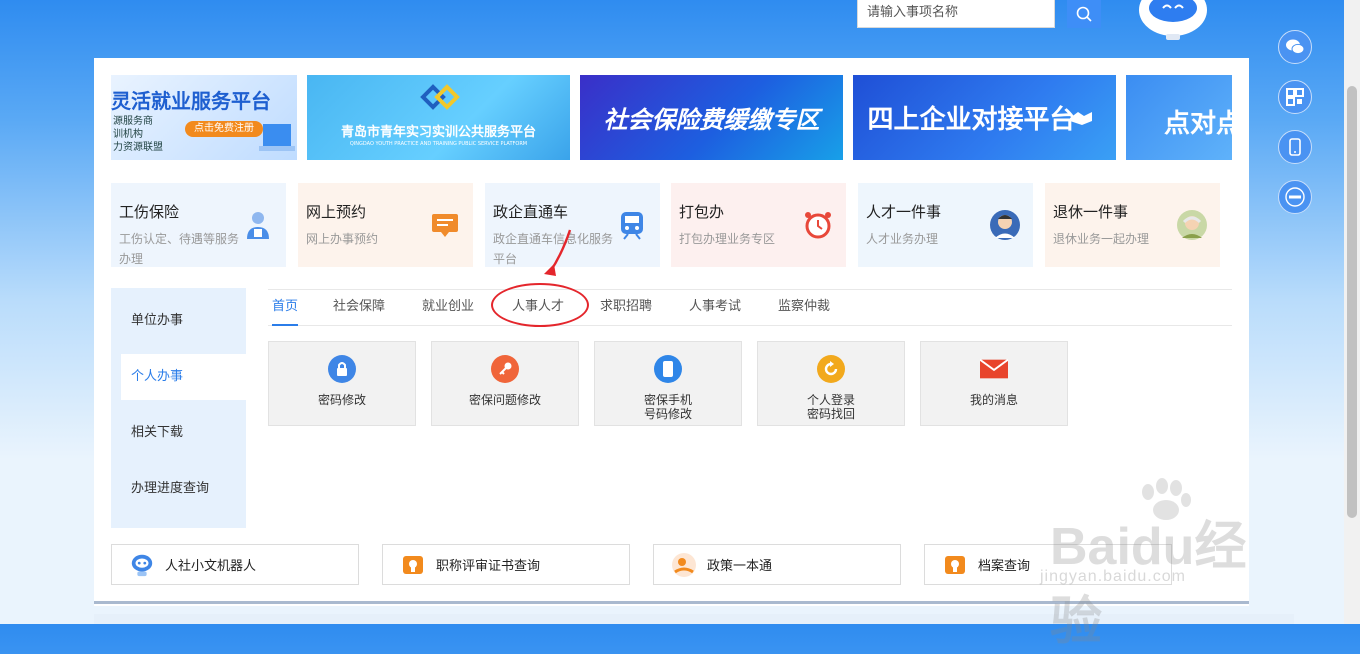 The width and height of the screenshot is (1360, 654). What do you see at coordinates (668, 369) in the screenshot?
I see `phone-icon` at bounding box center [668, 369].